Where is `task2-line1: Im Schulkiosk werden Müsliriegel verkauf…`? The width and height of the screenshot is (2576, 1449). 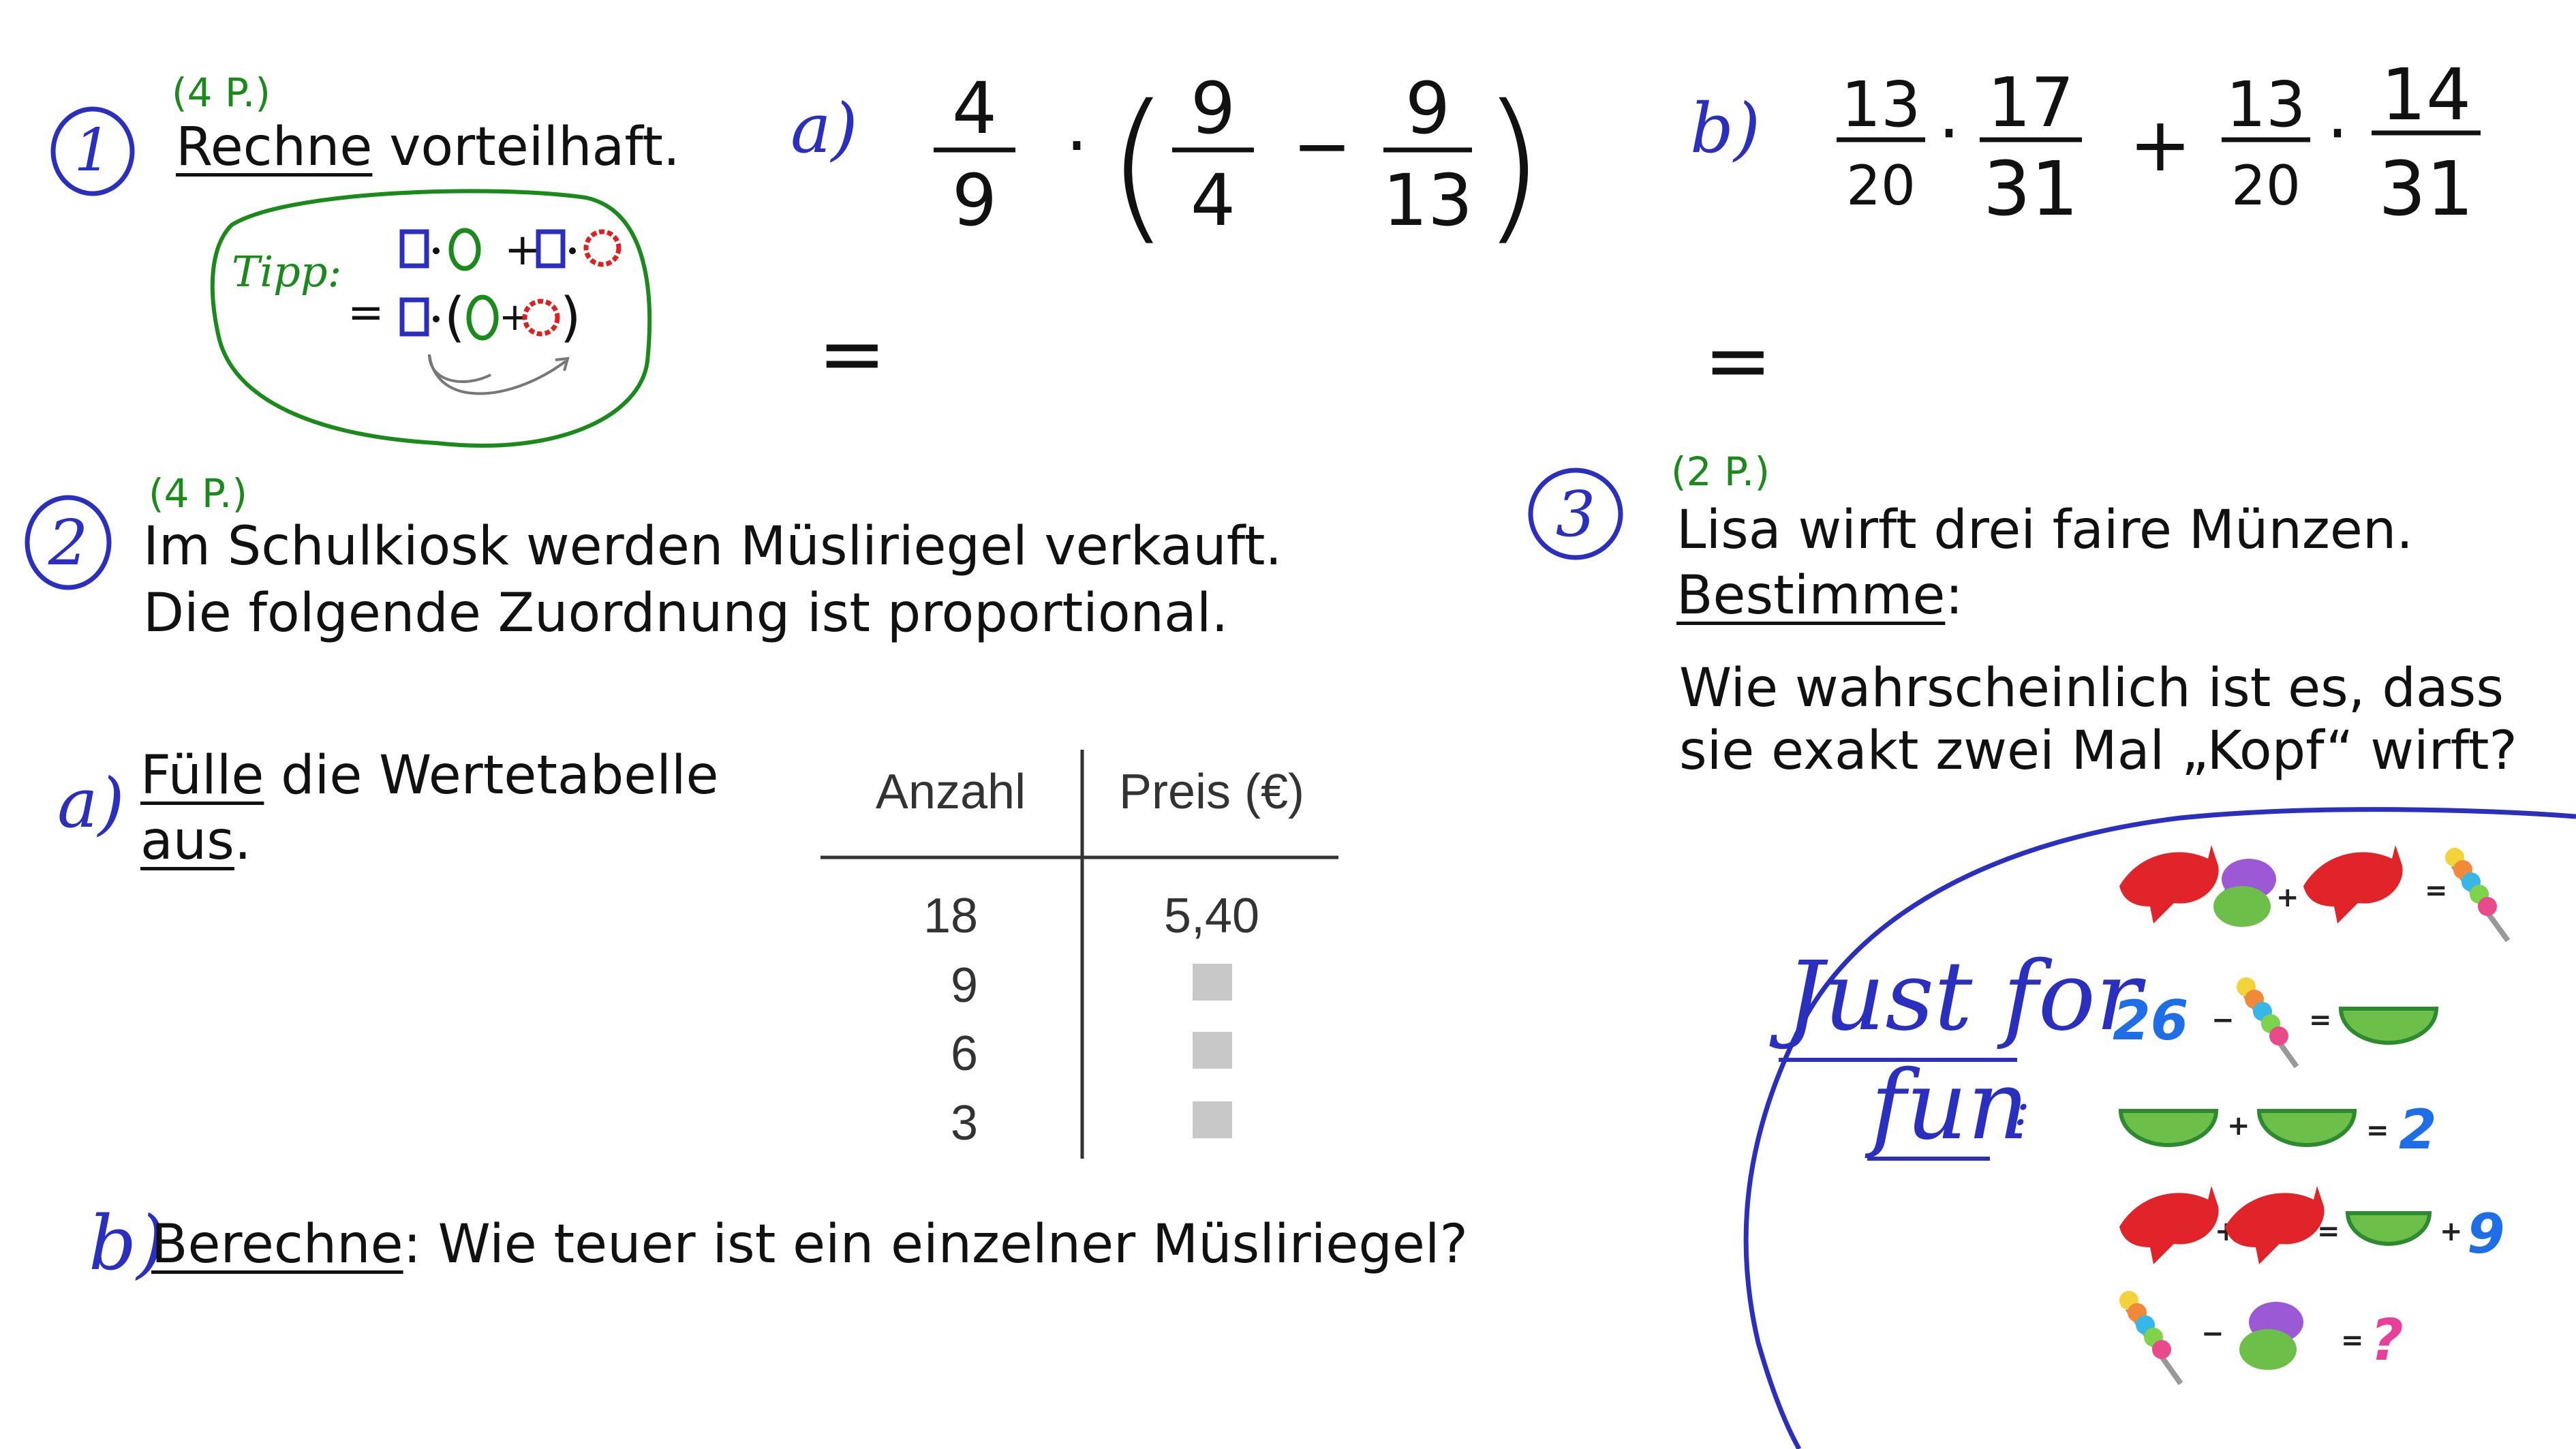
task2-line1: Im Schulkiosk werden Müsliriegel verkauf… is located at coordinates (713, 546).